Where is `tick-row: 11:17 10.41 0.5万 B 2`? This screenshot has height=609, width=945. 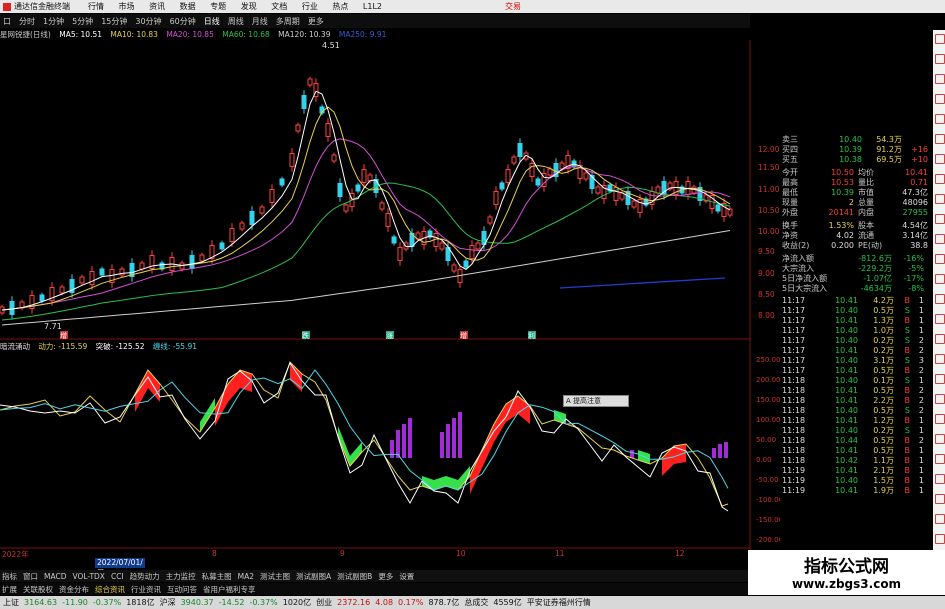
tick-row: 11:17 10.41 0.5万 B 2 is located at coordinates (856, 371).